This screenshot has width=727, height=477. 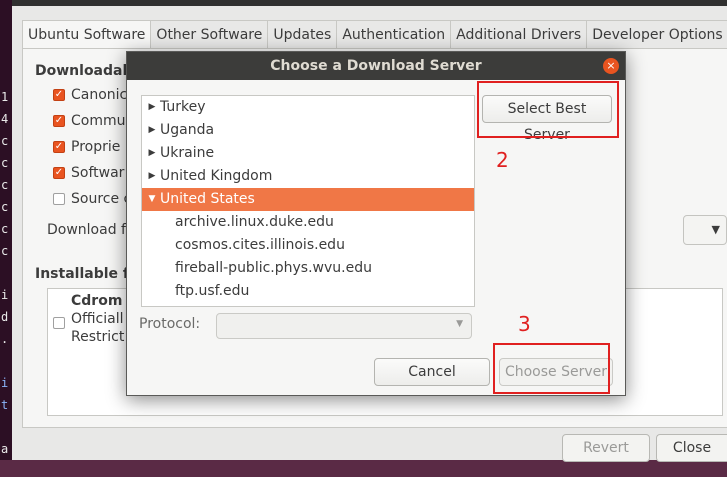 I want to click on checkbox-row: Source c, so click(x=92, y=199).